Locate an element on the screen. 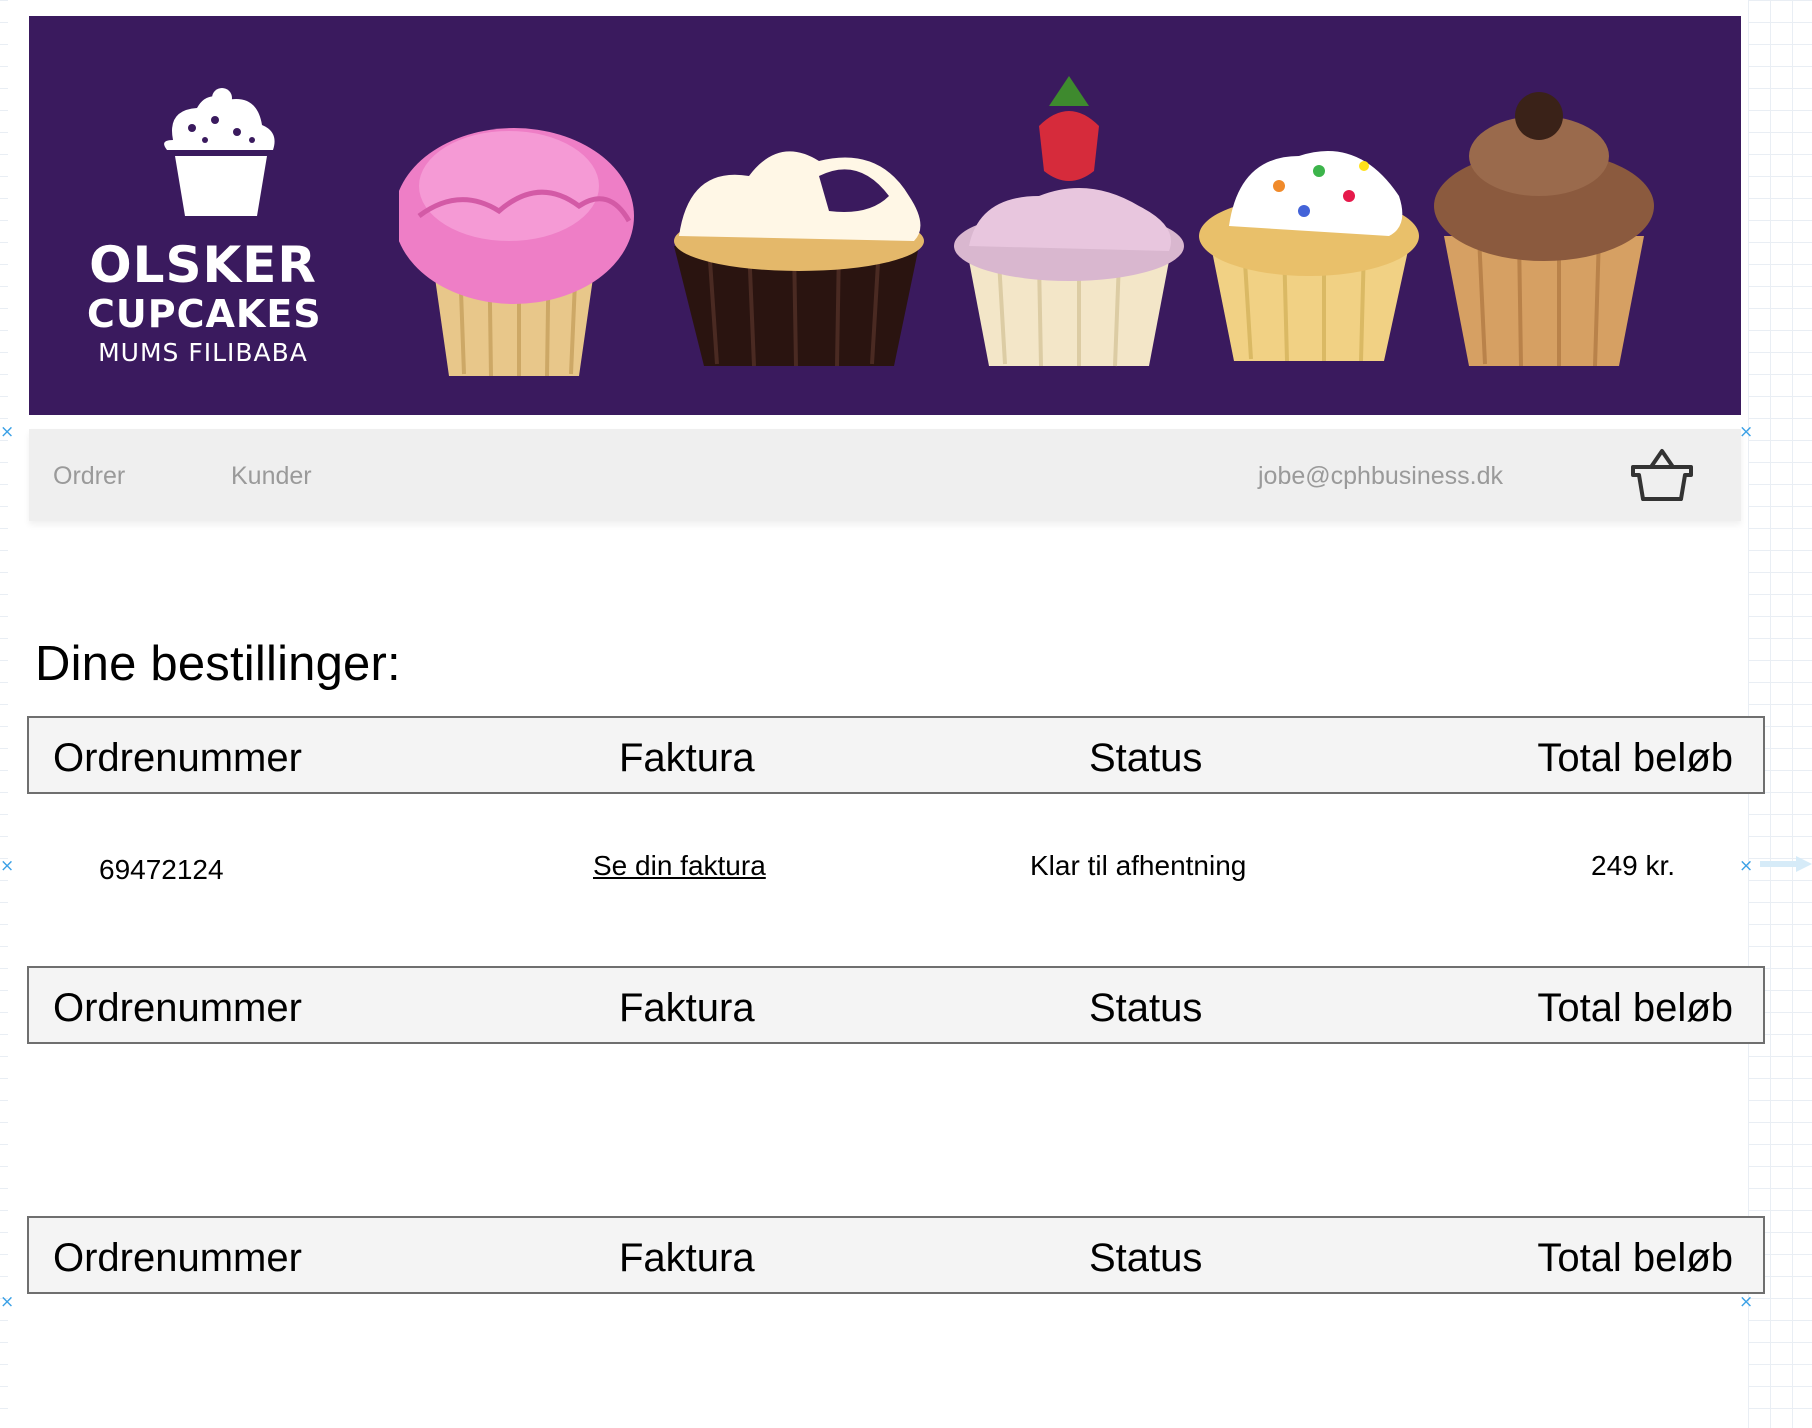 The image size is (1812, 1428). brand-logo: OLSKER CUPCAKES MUMS FILIBABA is located at coordinates (204, 220).